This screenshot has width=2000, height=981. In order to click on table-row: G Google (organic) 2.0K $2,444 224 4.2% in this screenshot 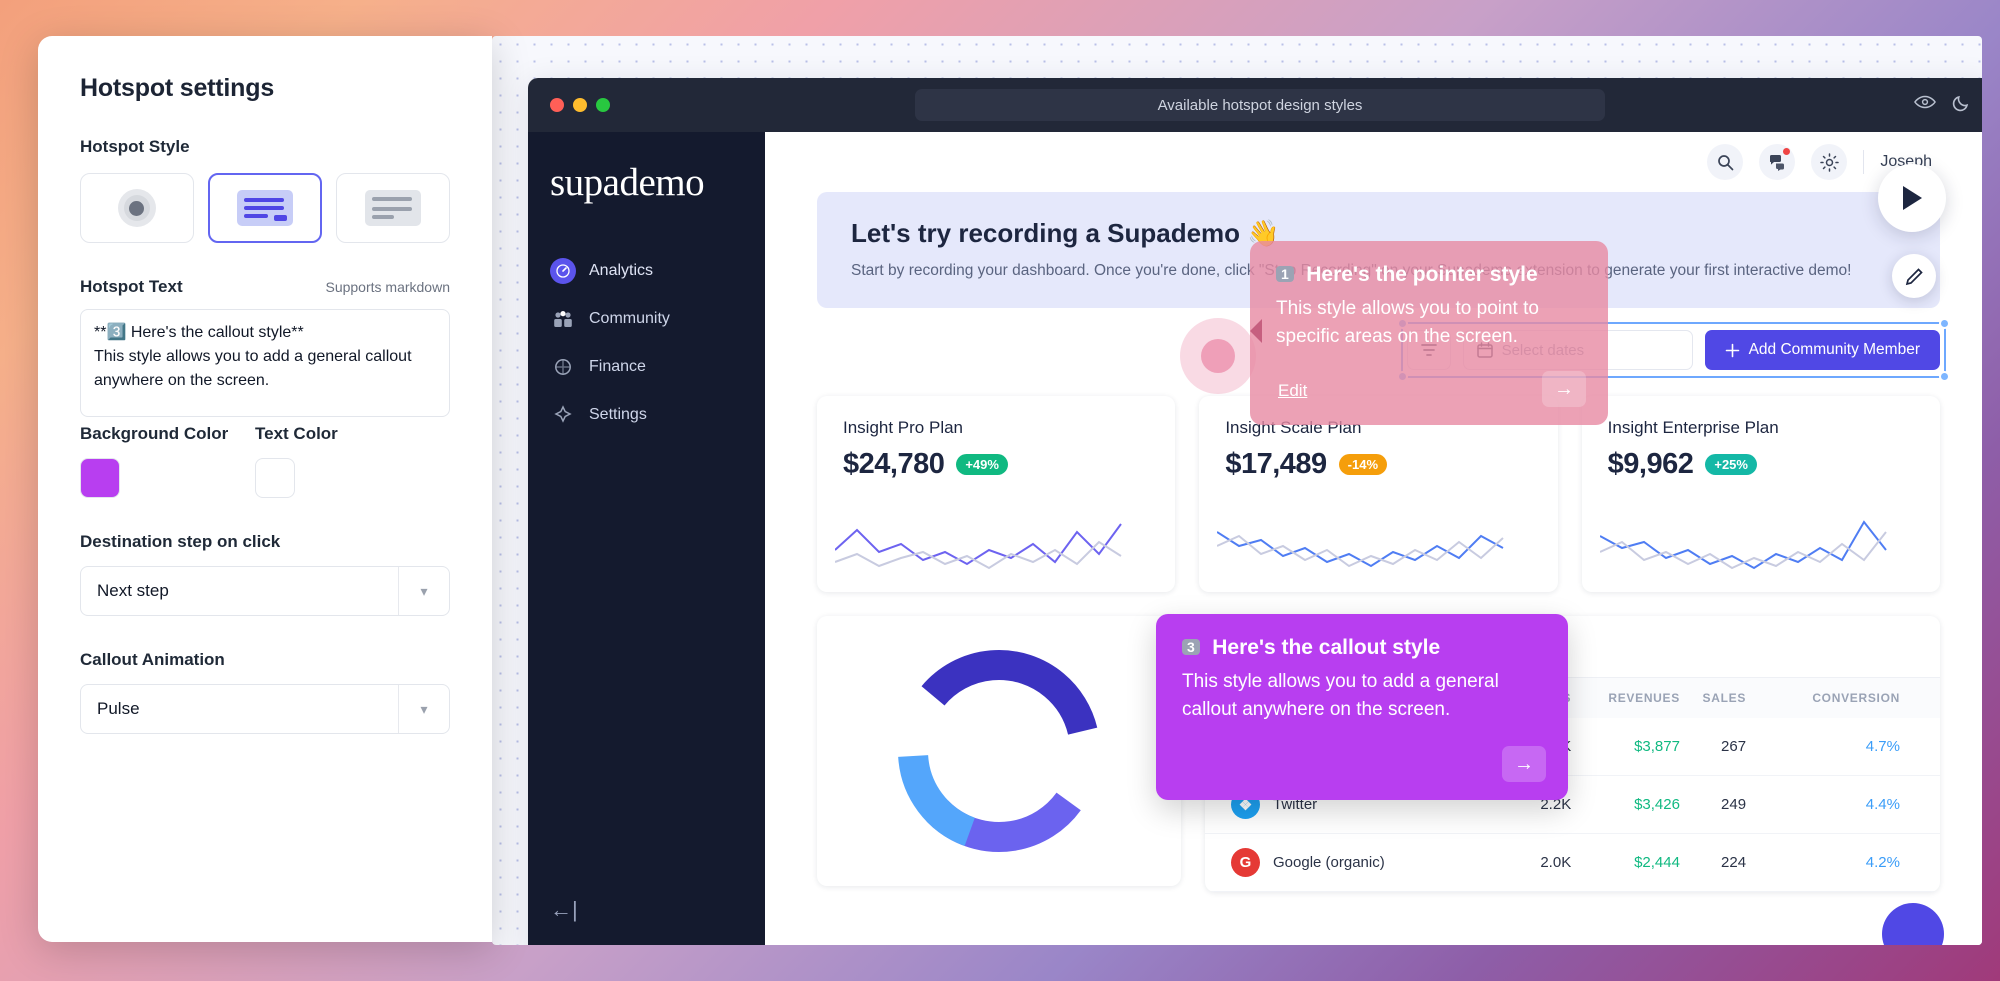, I will do `click(1572, 863)`.